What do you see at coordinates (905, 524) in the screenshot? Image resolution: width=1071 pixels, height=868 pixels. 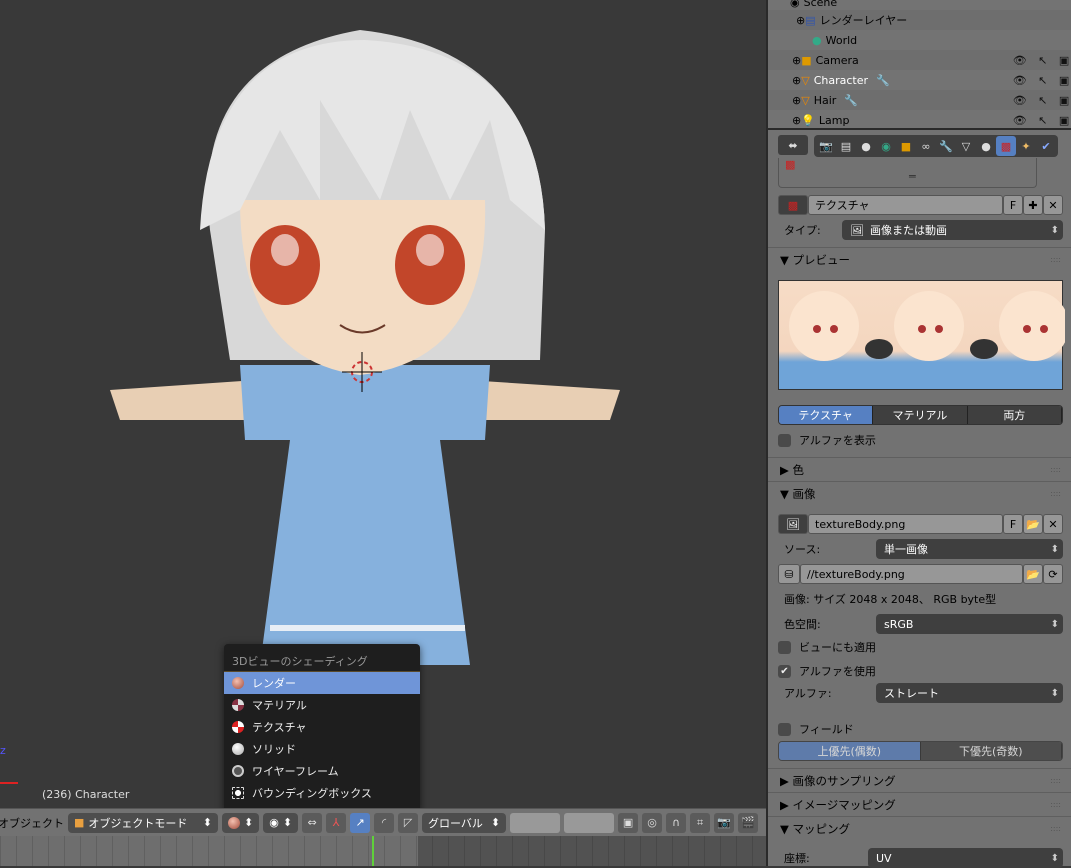 I see `image-name-field: textureBody.png` at bounding box center [905, 524].